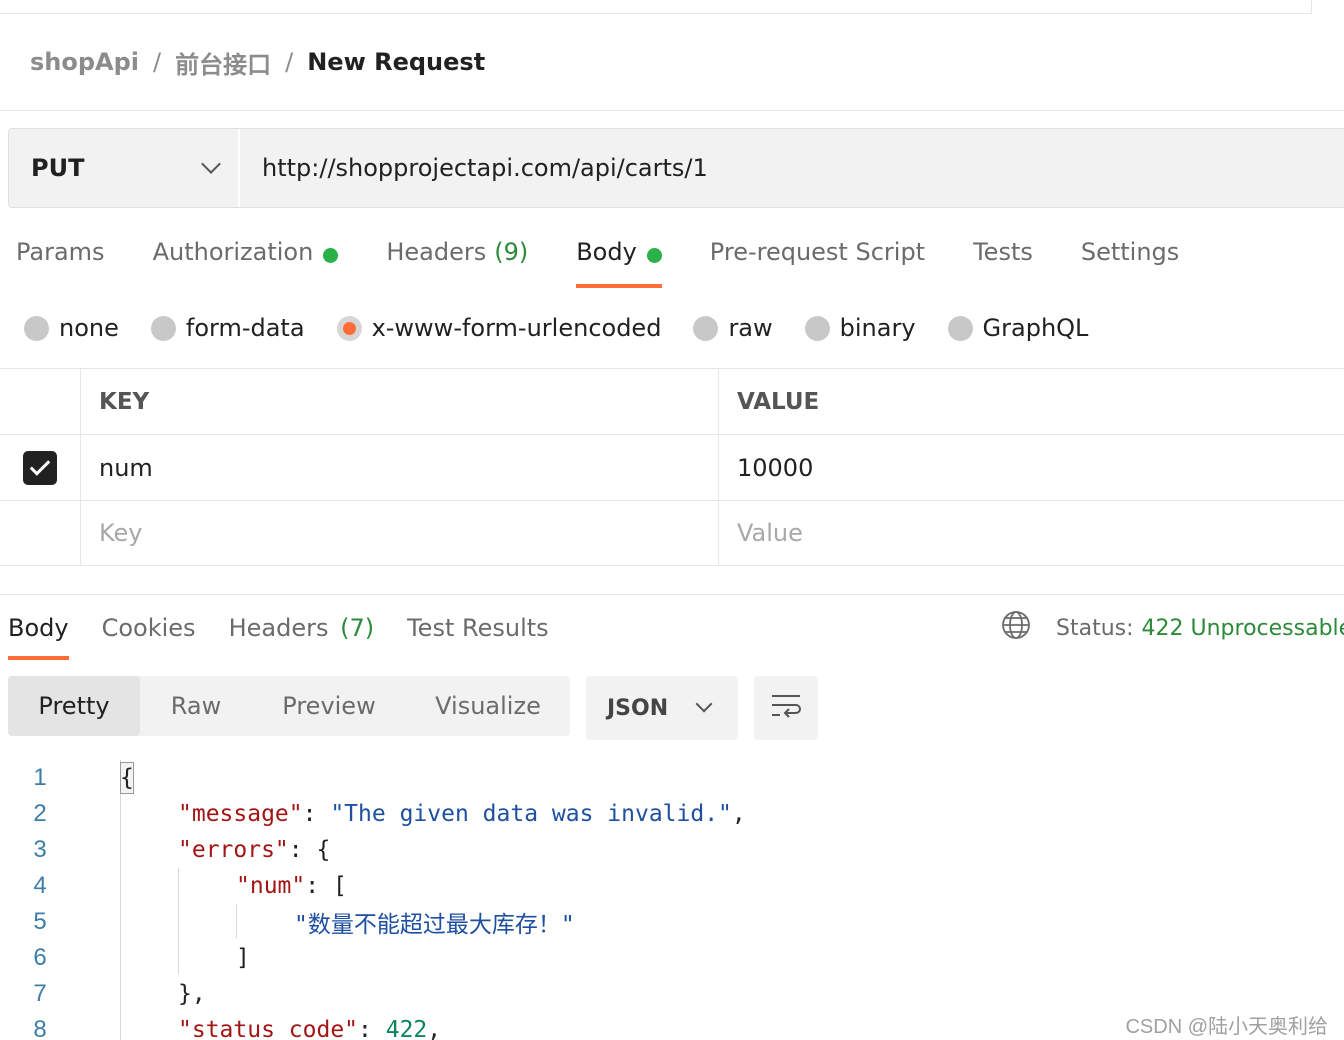 The width and height of the screenshot is (1344, 1040). I want to click on radio-label: binary, so click(877, 328).